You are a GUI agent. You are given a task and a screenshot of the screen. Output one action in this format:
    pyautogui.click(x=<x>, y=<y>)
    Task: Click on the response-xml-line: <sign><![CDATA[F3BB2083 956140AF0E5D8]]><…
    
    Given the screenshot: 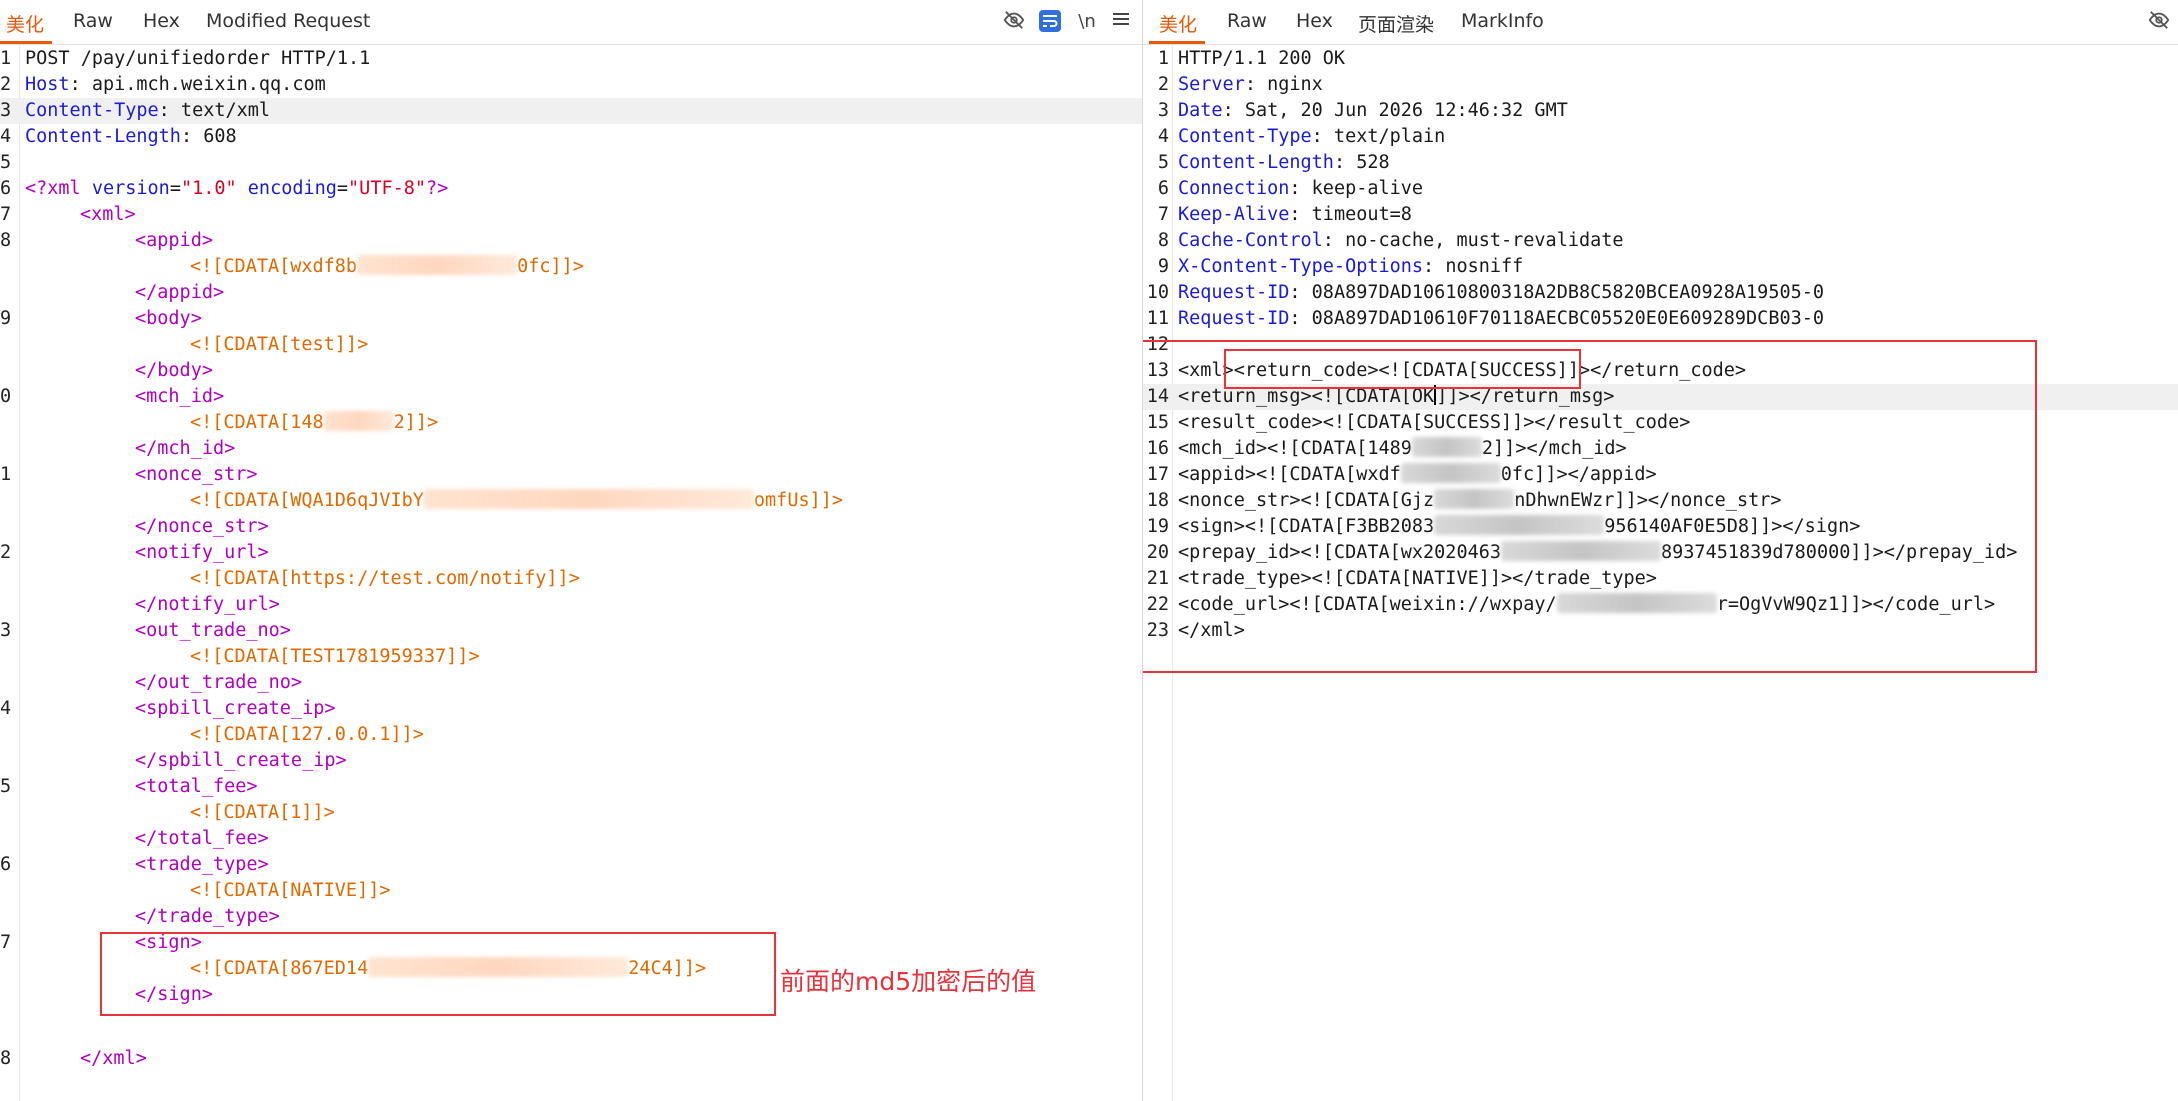 What is the action you would take?
    pyautogui.click(x=1519, y=527)
    